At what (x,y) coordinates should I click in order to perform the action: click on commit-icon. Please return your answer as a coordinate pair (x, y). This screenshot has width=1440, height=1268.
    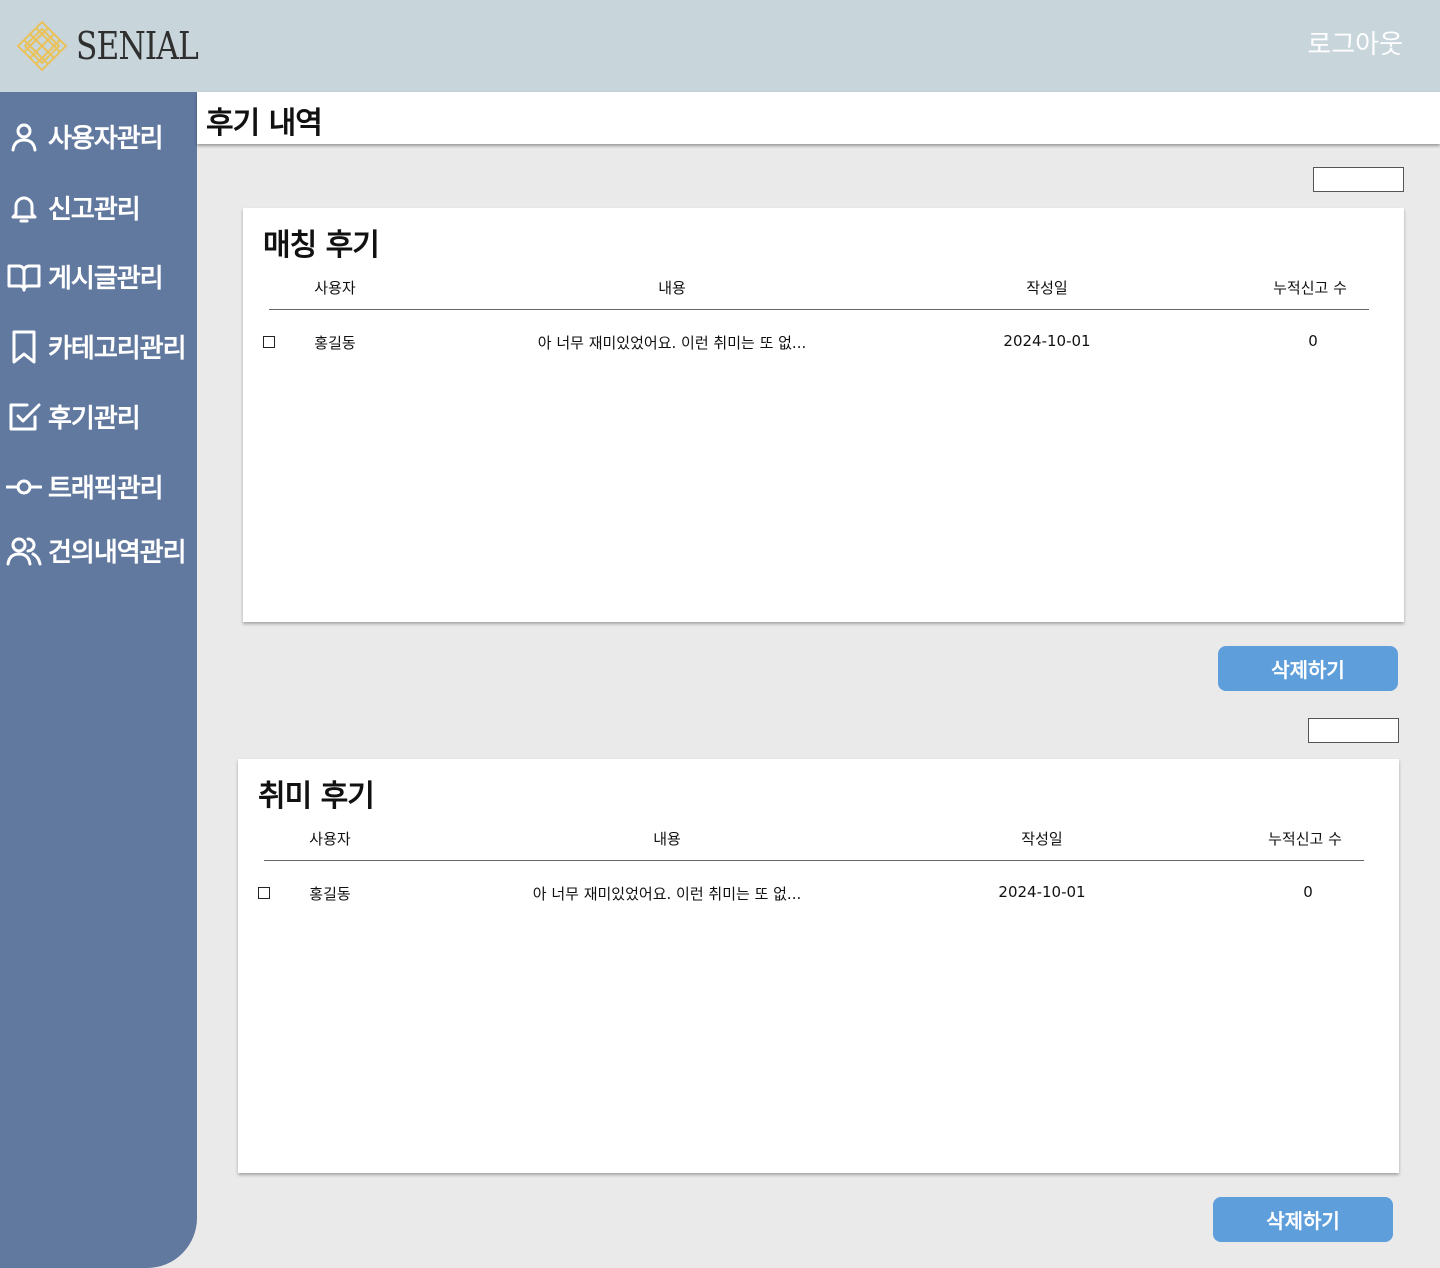
    Looking at the image, I should click on (24, 487).